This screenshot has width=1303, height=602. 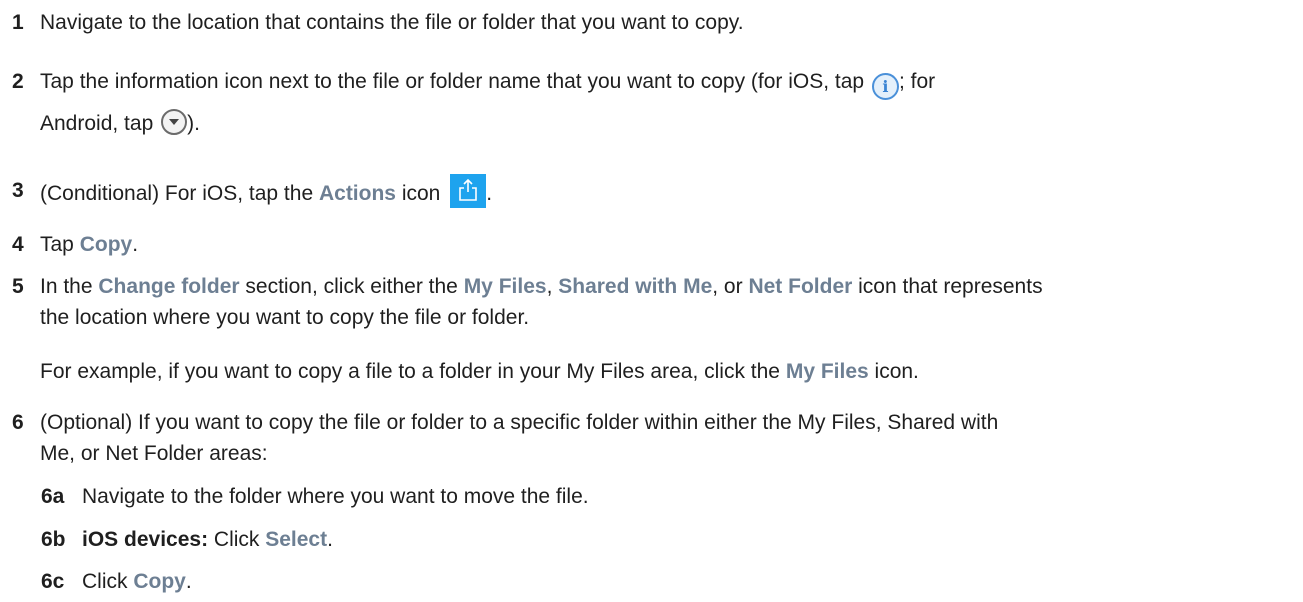 What do you see at coordinates (53, 539) in the screenshot?
I see `substep-number: 6b` at bounding box center [53, 539].